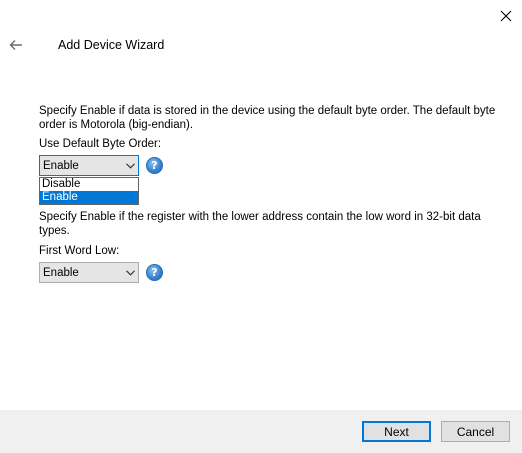 This screenshot has height=453, width=522. What do you see at coordinates (89, 184) in the screenshot?
I see `dropdown-option-disable: Disable` at bounding box center [89, 184].